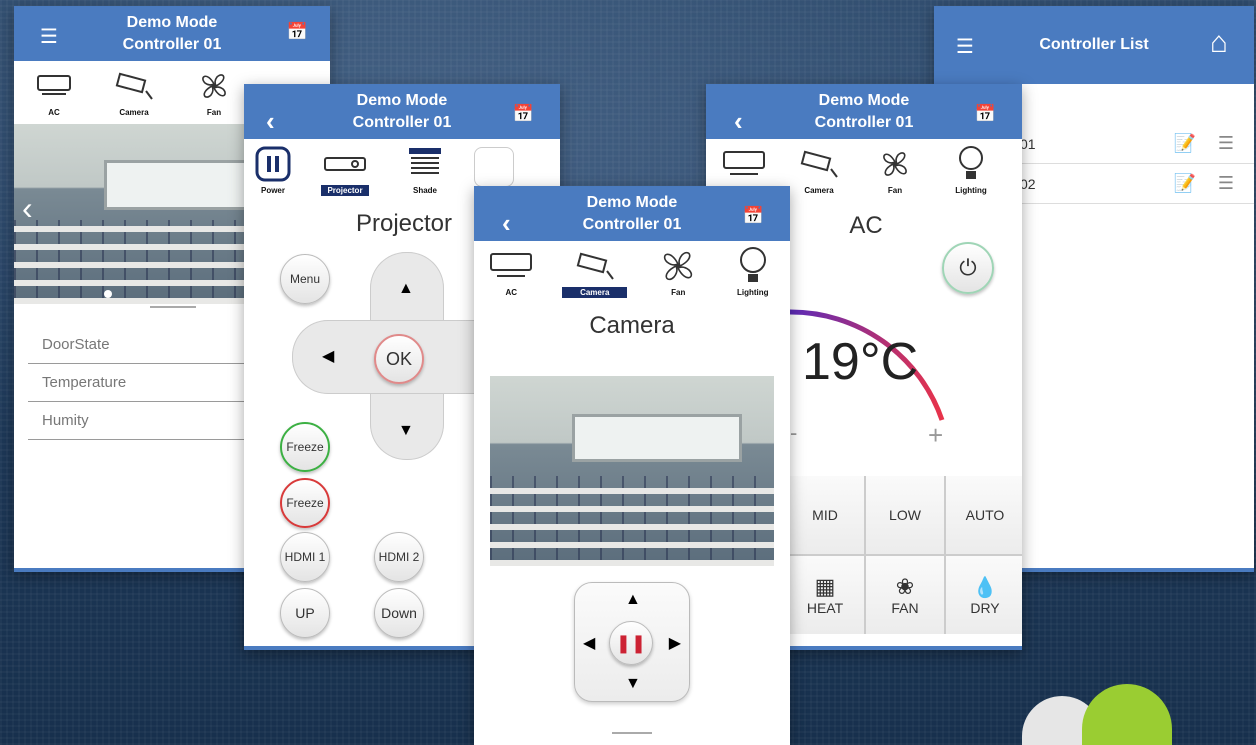 This screenshot has width=1256, height=745. I want to click on mode-grid: MID LOW AUTO ▦ HEAT ❀ FAN 💧 DRY, so click(904, 555).